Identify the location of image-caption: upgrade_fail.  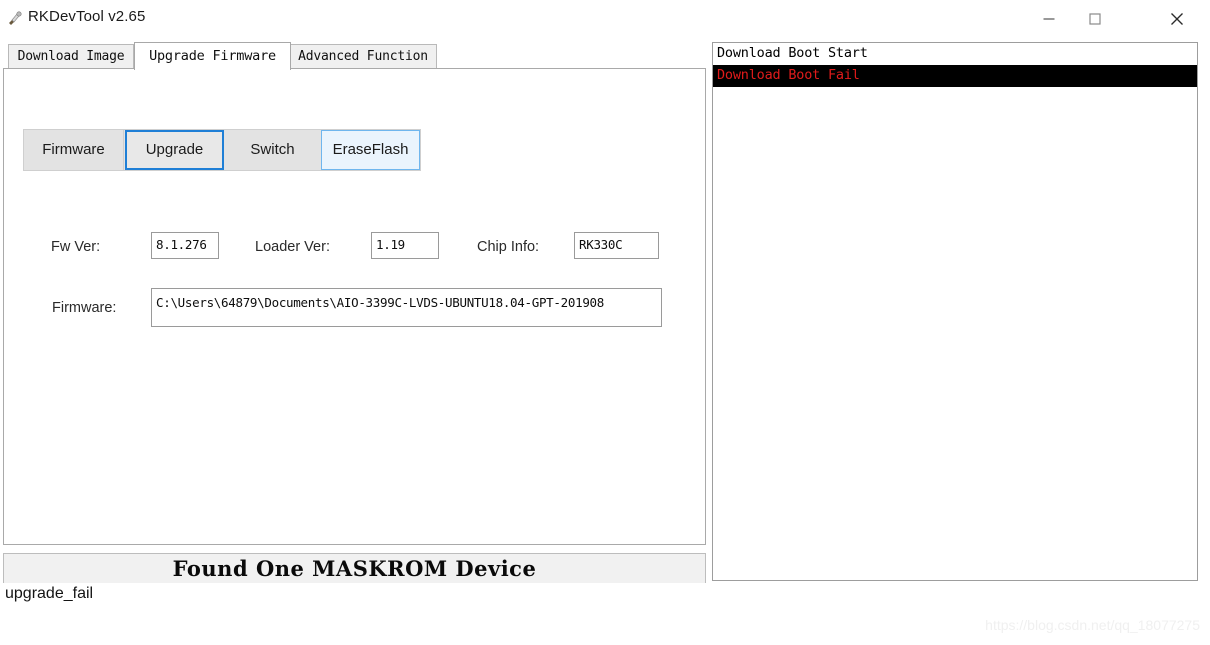
(49, 593).